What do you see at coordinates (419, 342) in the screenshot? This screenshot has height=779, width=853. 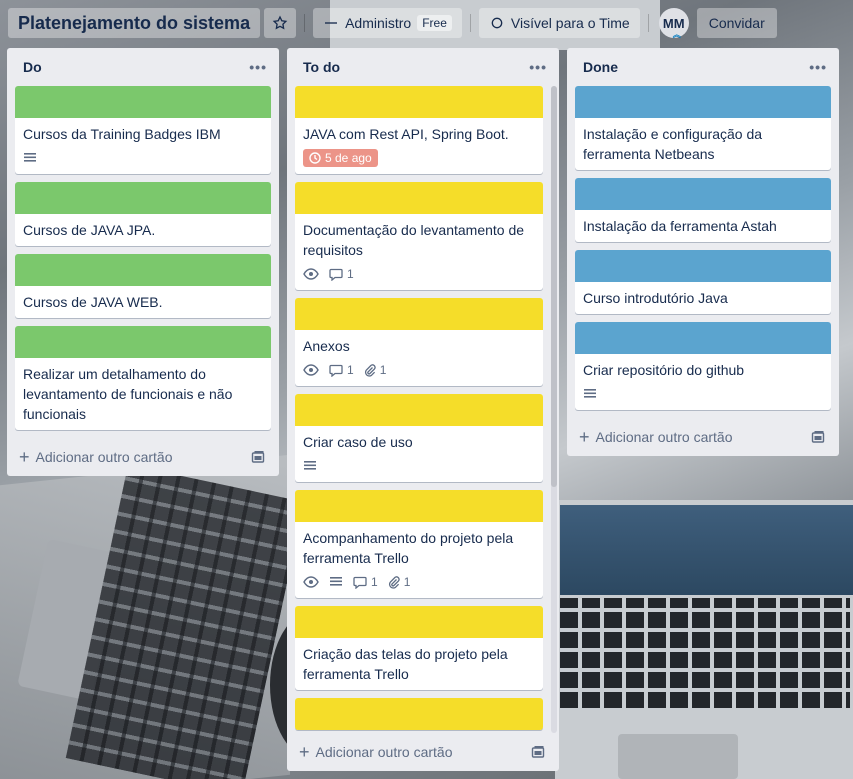 I see `card: Anexos 1 1` at bounding box center [419, 342].